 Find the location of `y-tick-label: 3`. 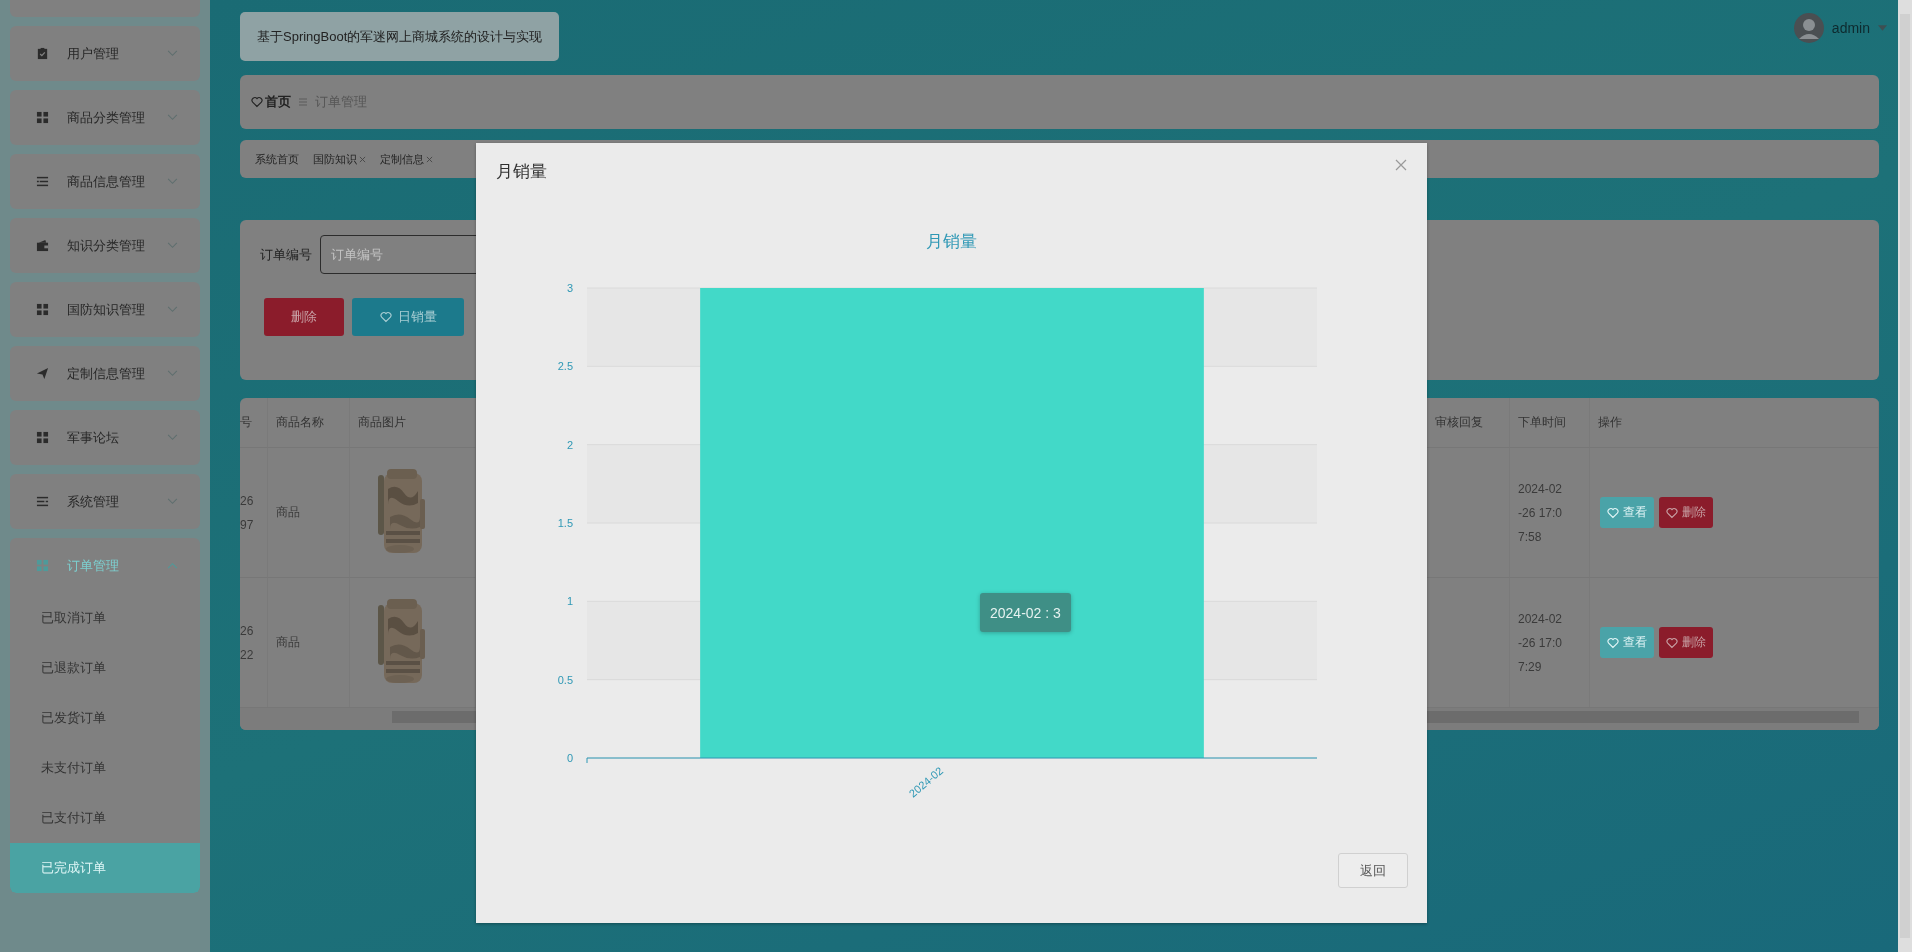

y-tick-label: 3 is located at coordinates (569, 288).